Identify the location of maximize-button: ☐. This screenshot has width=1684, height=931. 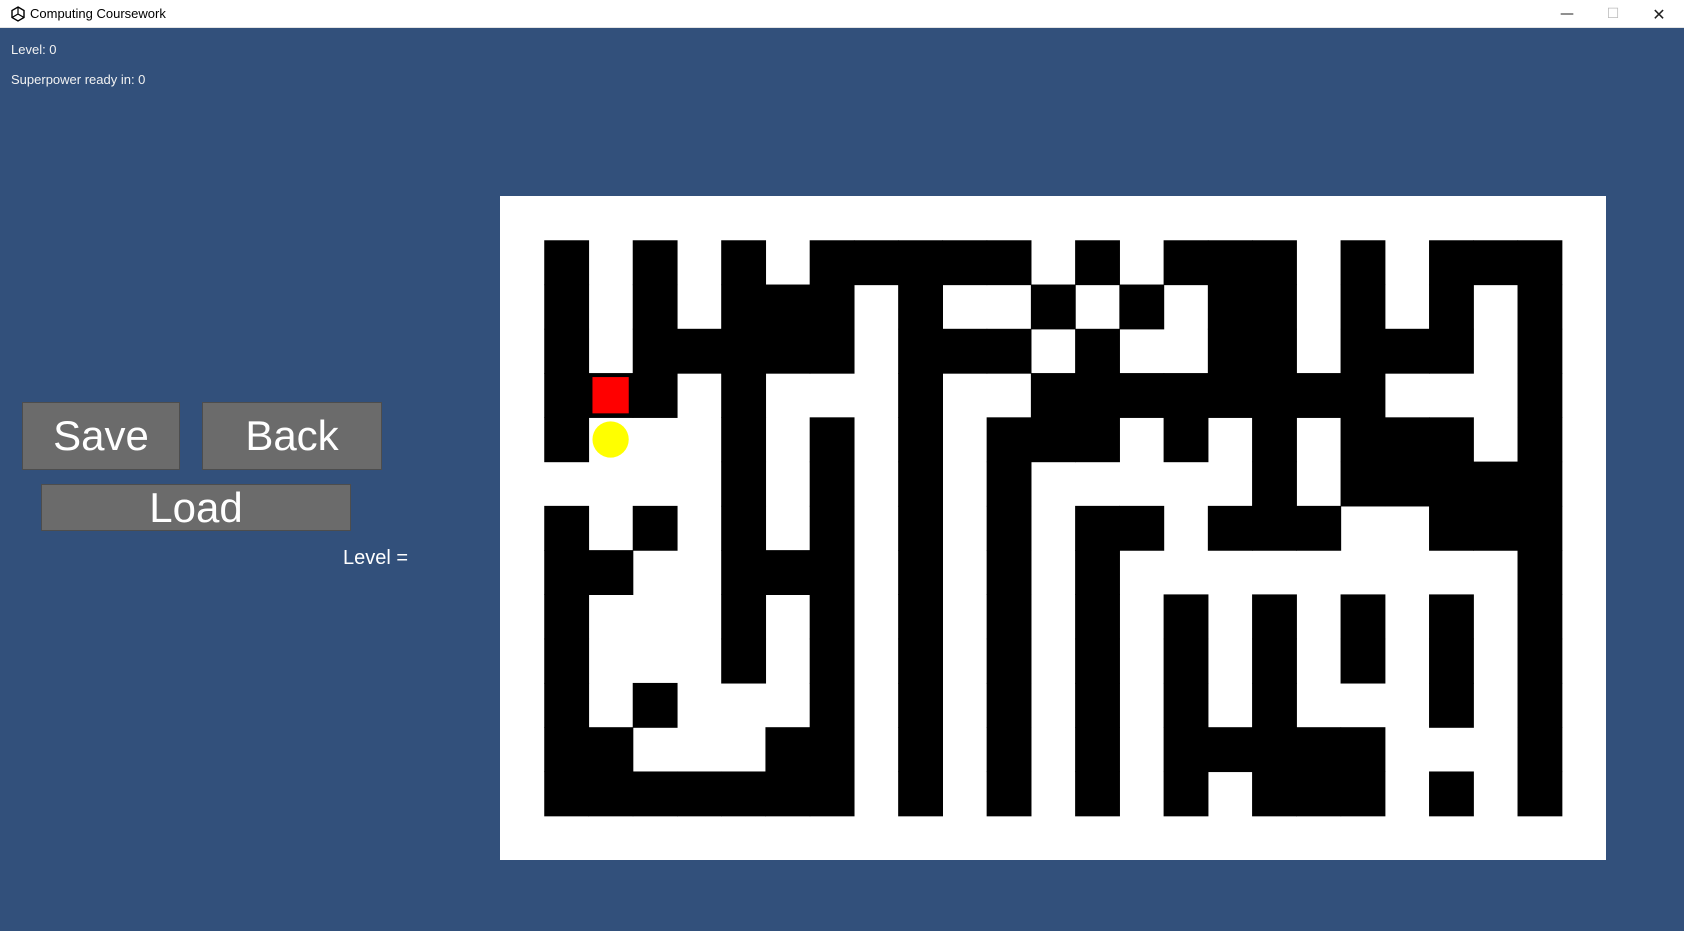
(1613, 14).